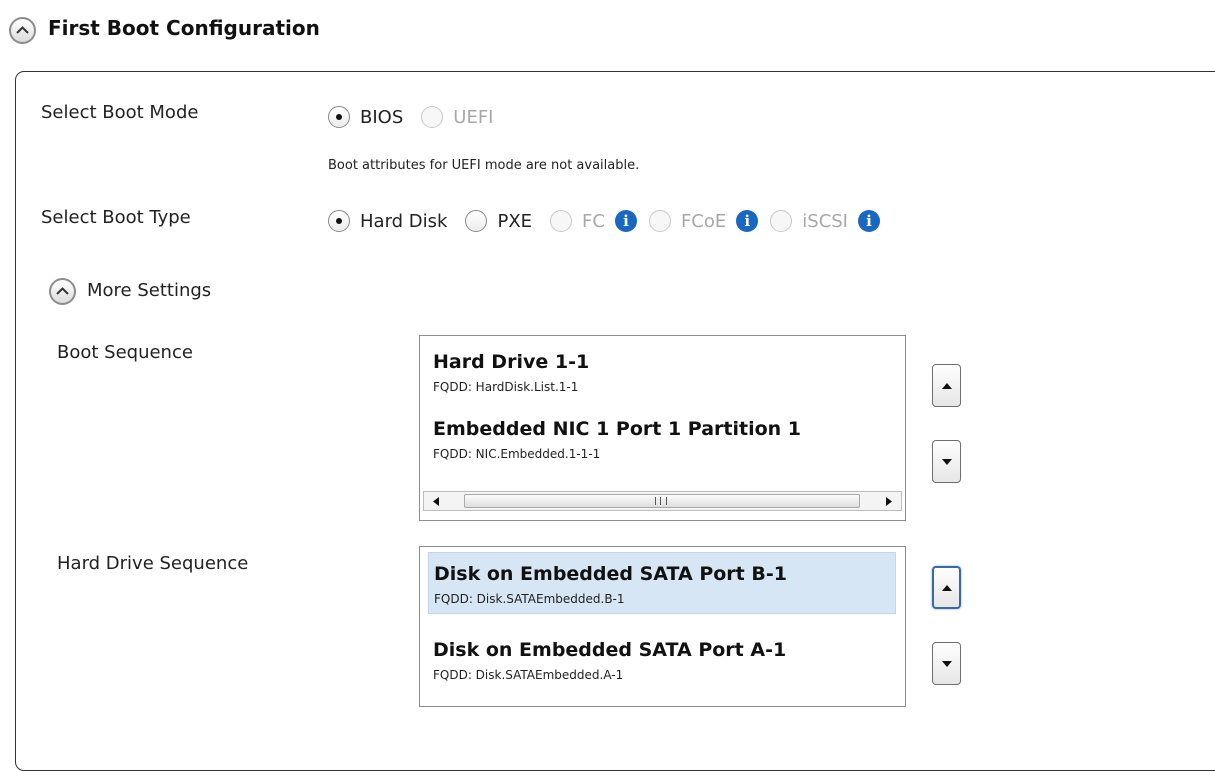 This screenshot has height=771, width=1215. What do you see at coordinates (659, 221) in the screenshot?
I see `radio-fcoe` at bounding box center [659, 221].